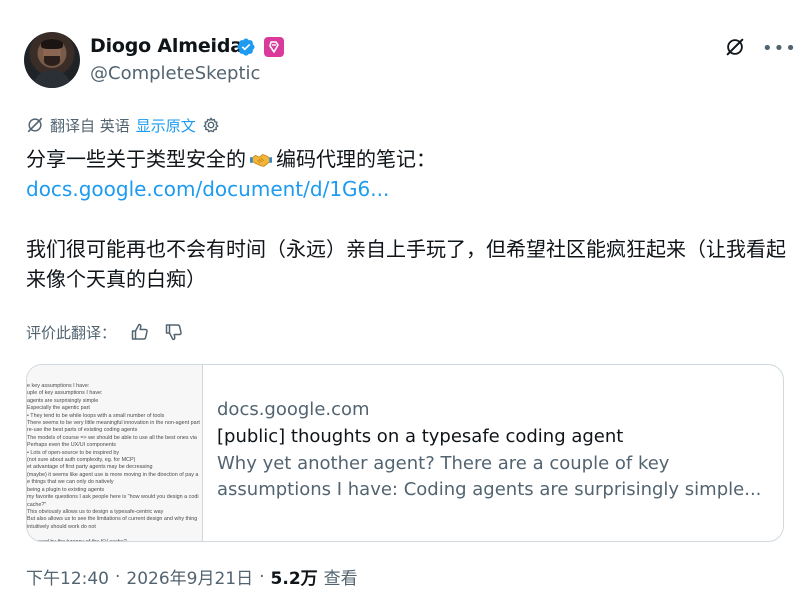 This screenshot has width=798, height=602. Describe the element at coordinates (356, 159) in the screenshot. I see `tweet-line-1-suffix: 编码代理的笔记：` at that location.